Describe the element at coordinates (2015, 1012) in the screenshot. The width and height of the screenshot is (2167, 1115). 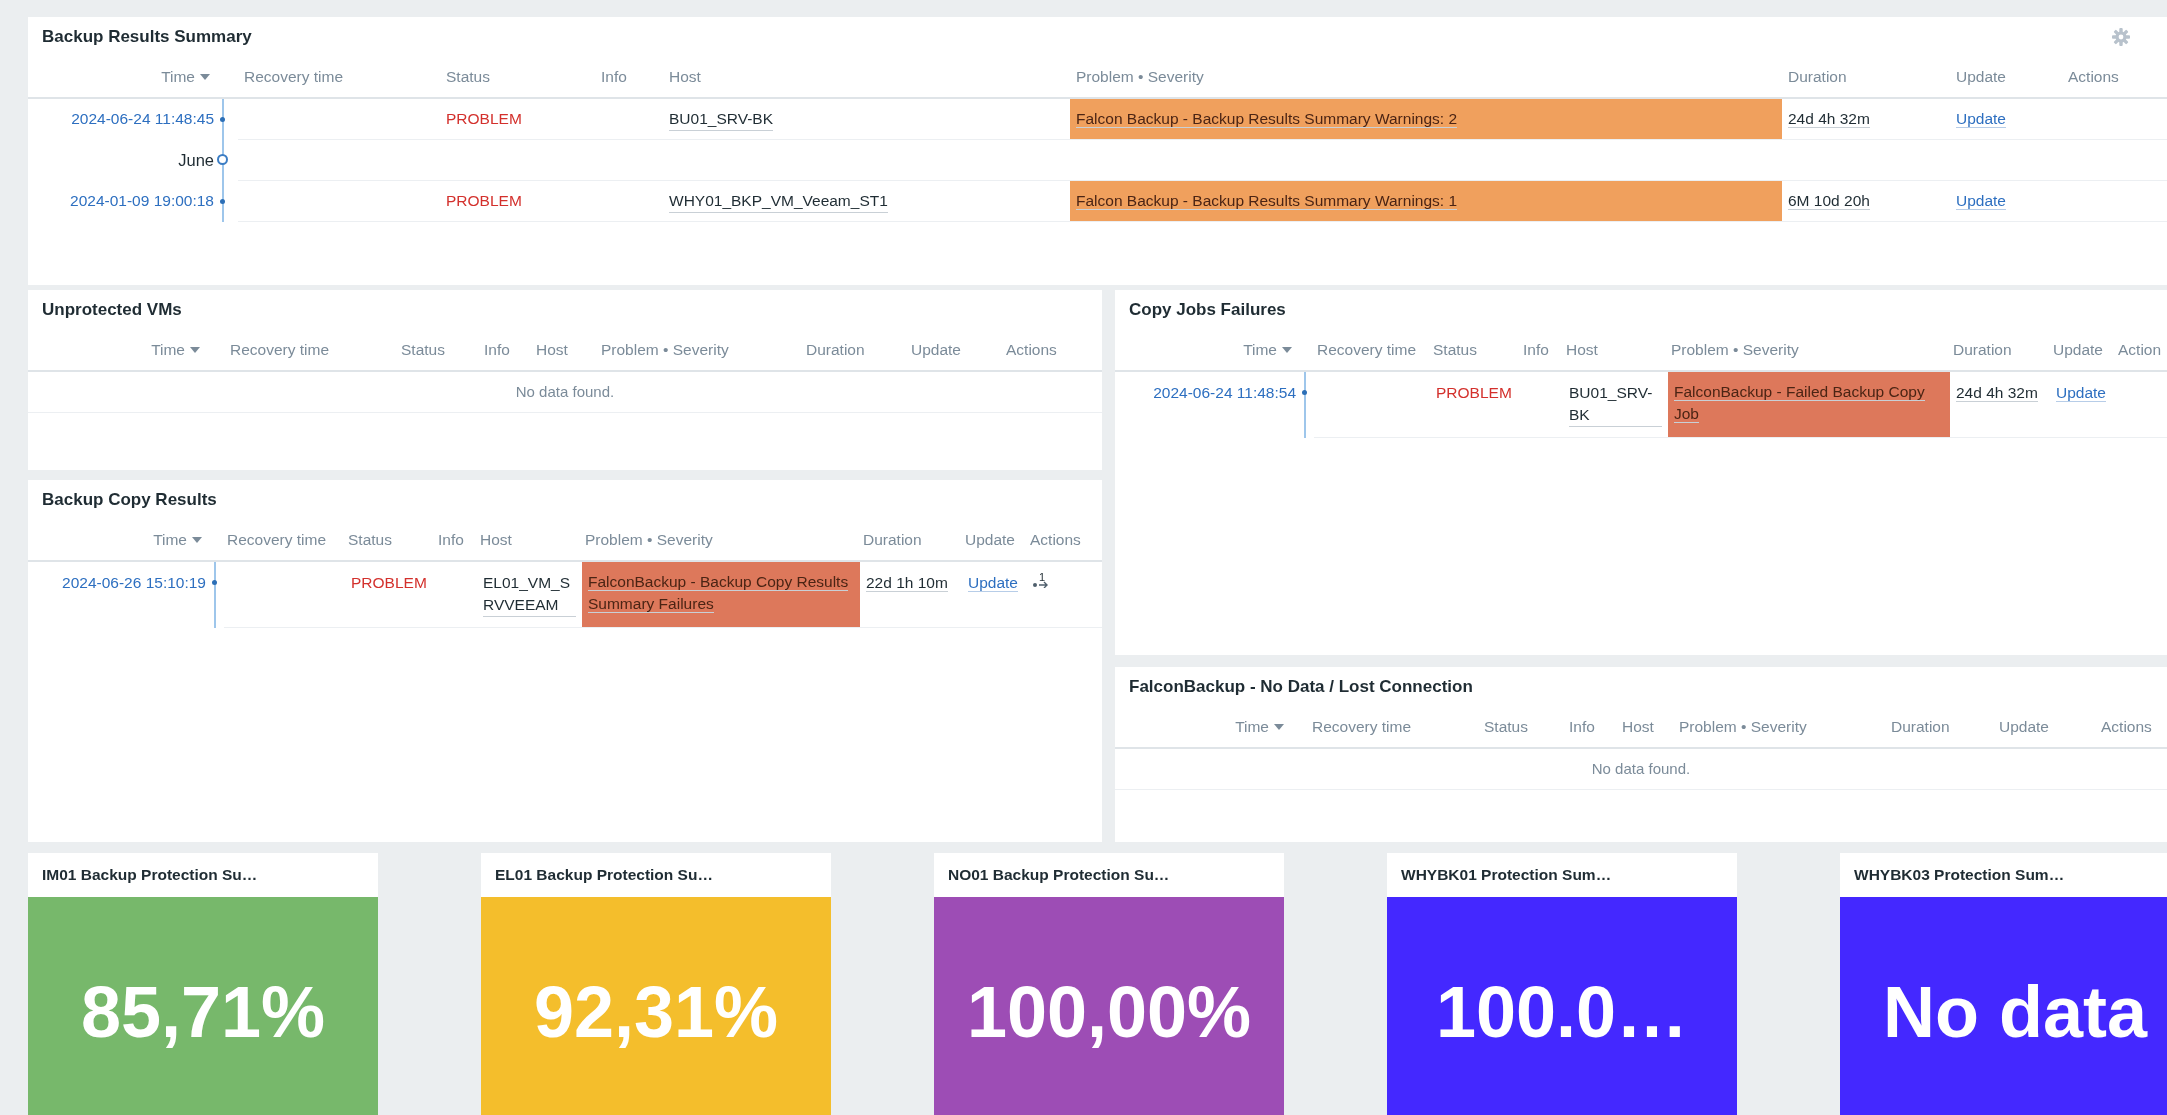
I see `tile-value: No data` at that location.